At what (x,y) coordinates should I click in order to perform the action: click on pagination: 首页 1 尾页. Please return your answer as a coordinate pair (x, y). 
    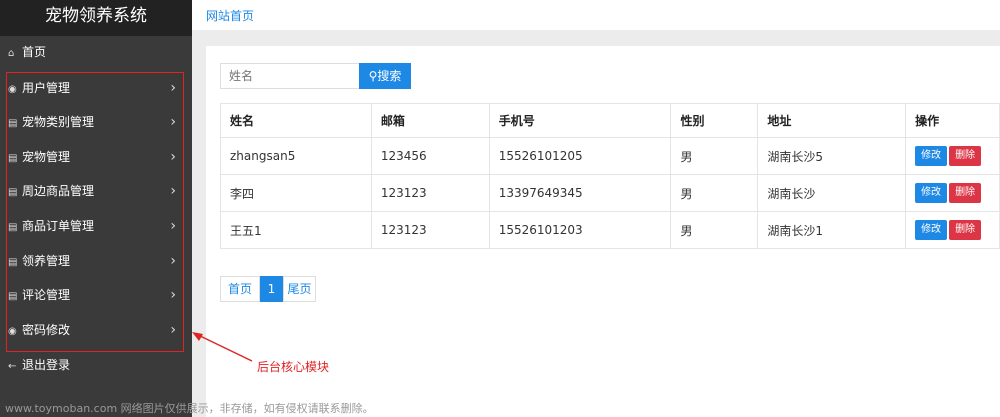
    Looking at the image, I should click on (268, 289).